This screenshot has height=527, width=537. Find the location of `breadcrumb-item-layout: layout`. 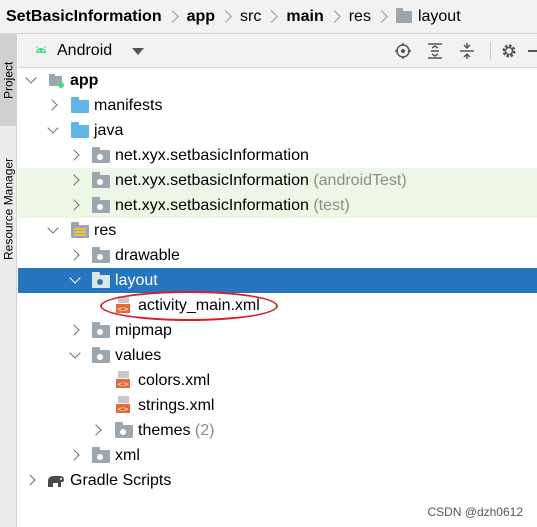

breadcrumb-item-layout: layout is located at coordinates (428, 16).